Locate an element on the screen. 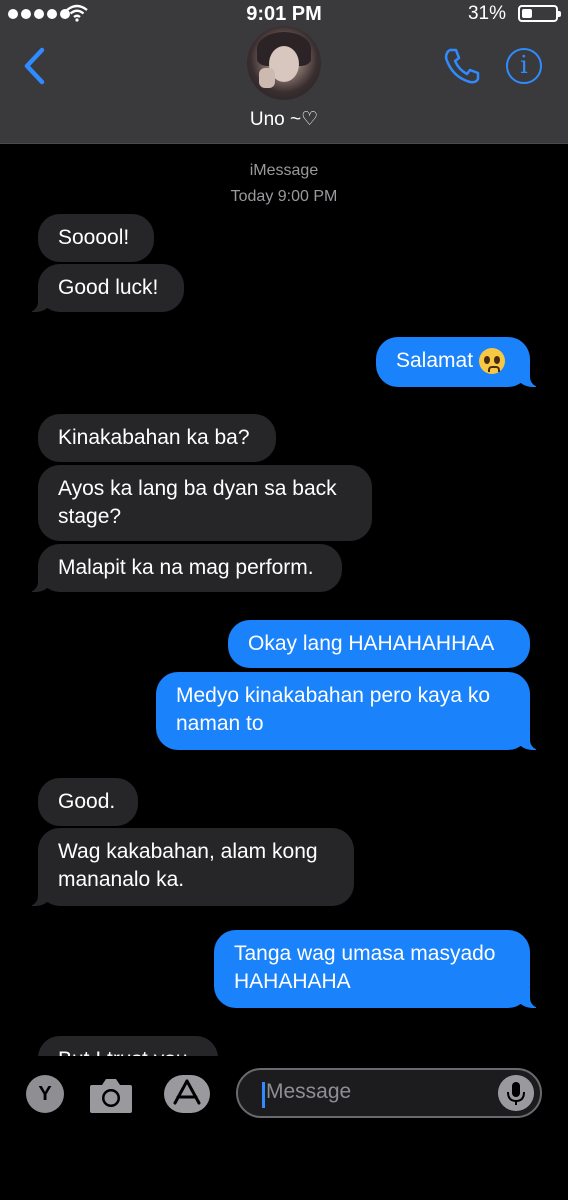 This screenshot has width=568, height=1200. contact-name: Uno ~♡ is located at coordinates (284, 119).